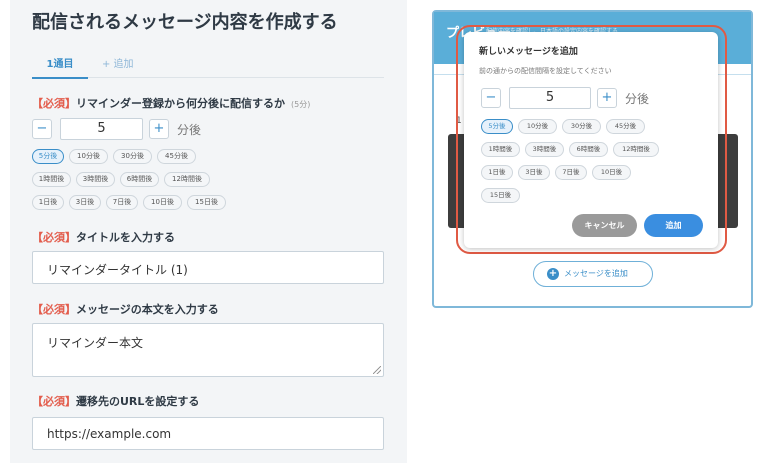  What do you see at coordinates (607, 98) in the screenshot?
I see `modal-plus-button: +` at bounding box center [607, 98].